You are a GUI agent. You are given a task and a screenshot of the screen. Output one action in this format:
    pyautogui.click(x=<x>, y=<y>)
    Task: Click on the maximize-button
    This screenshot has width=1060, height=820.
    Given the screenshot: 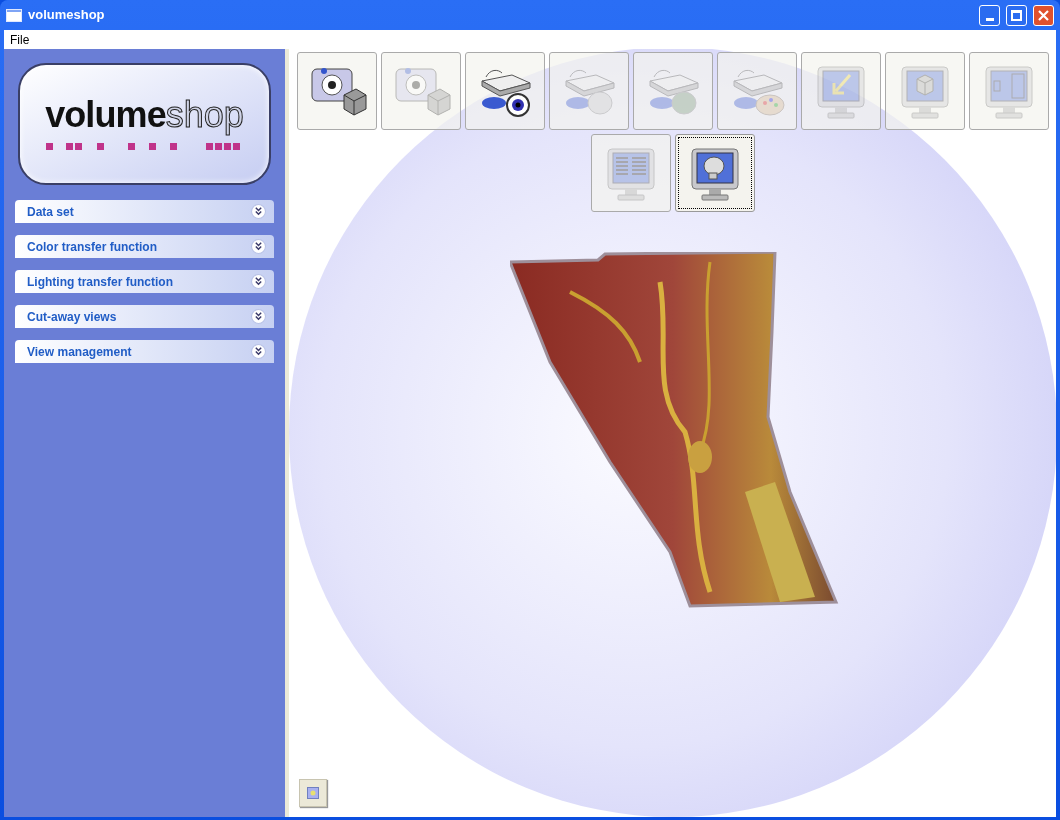 What is the action you would take?
    pyautogui.click(x=1016, y=15)
    